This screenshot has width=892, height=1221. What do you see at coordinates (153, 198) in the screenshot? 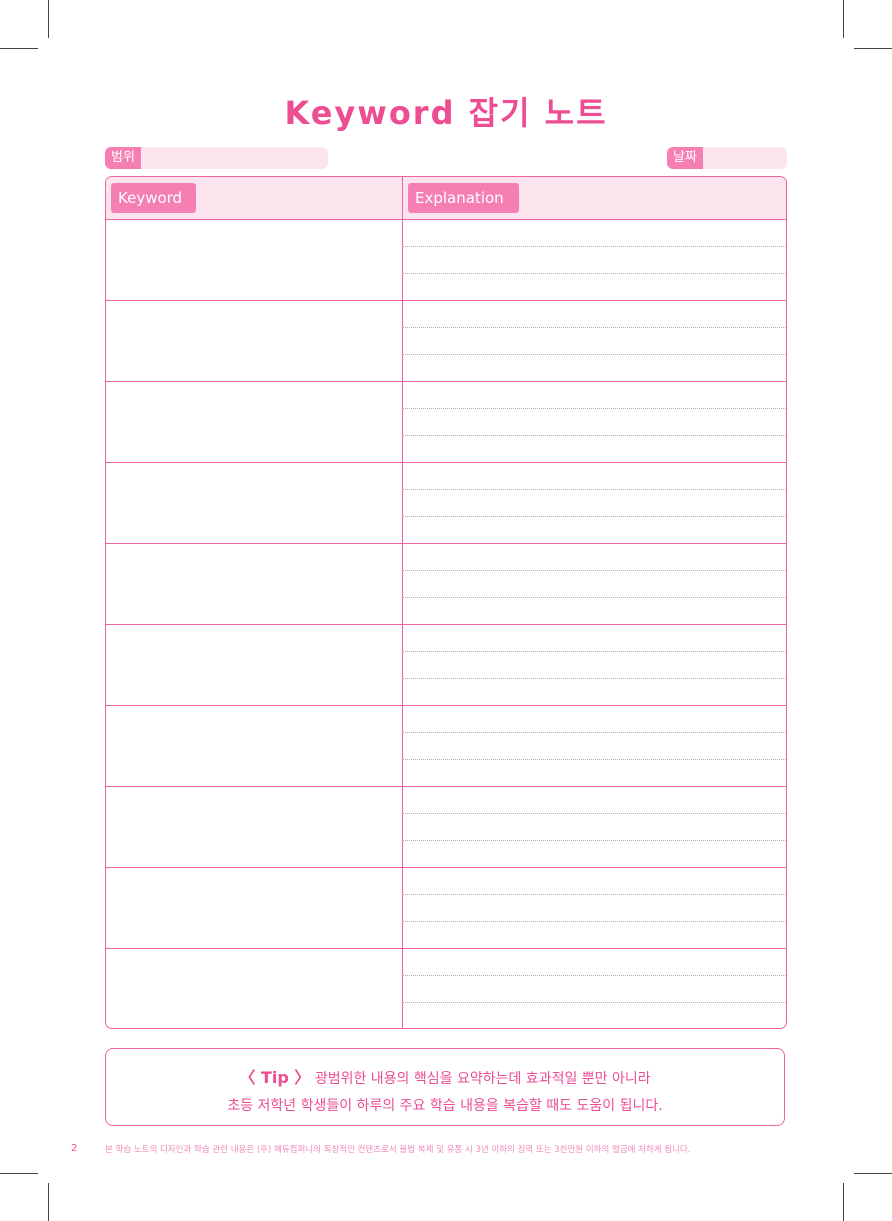
I see `keyword-column-header: Keyword` at bounding box center [153, 198].